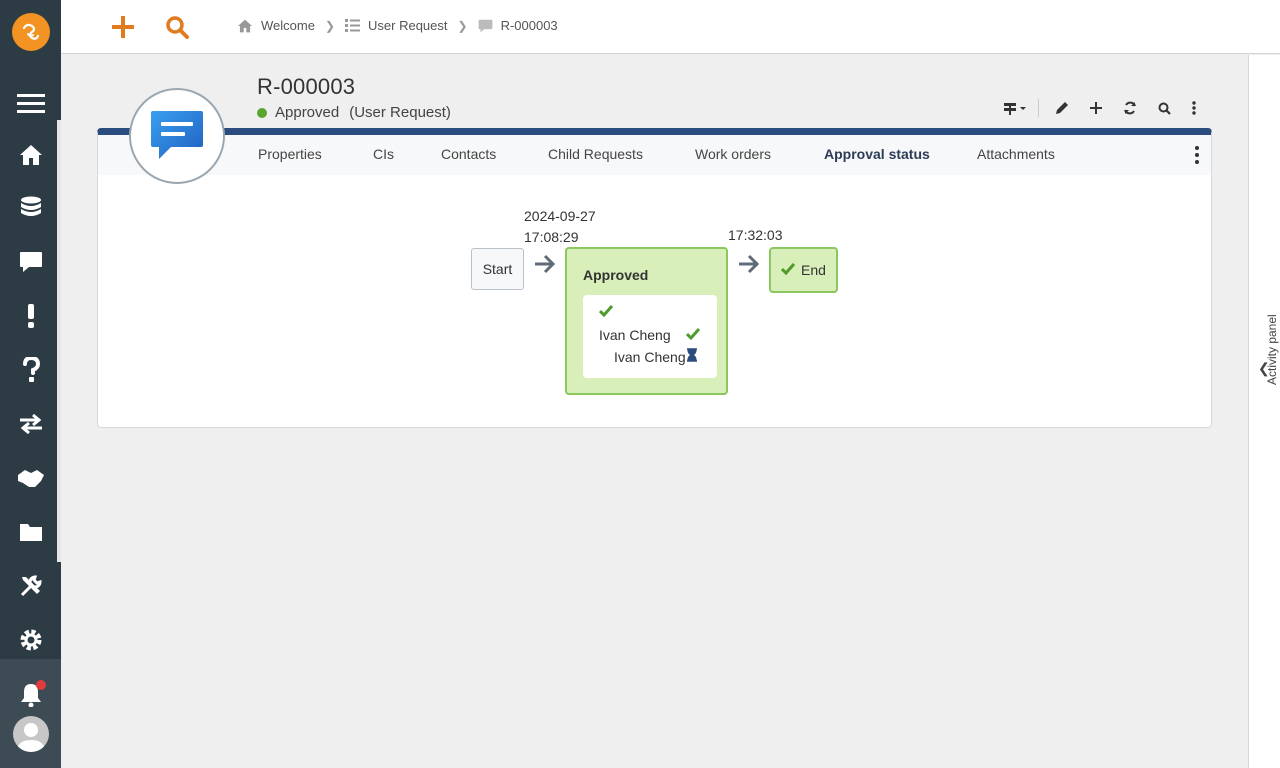  I want to click on end-node-label: End, so click(813, 270).